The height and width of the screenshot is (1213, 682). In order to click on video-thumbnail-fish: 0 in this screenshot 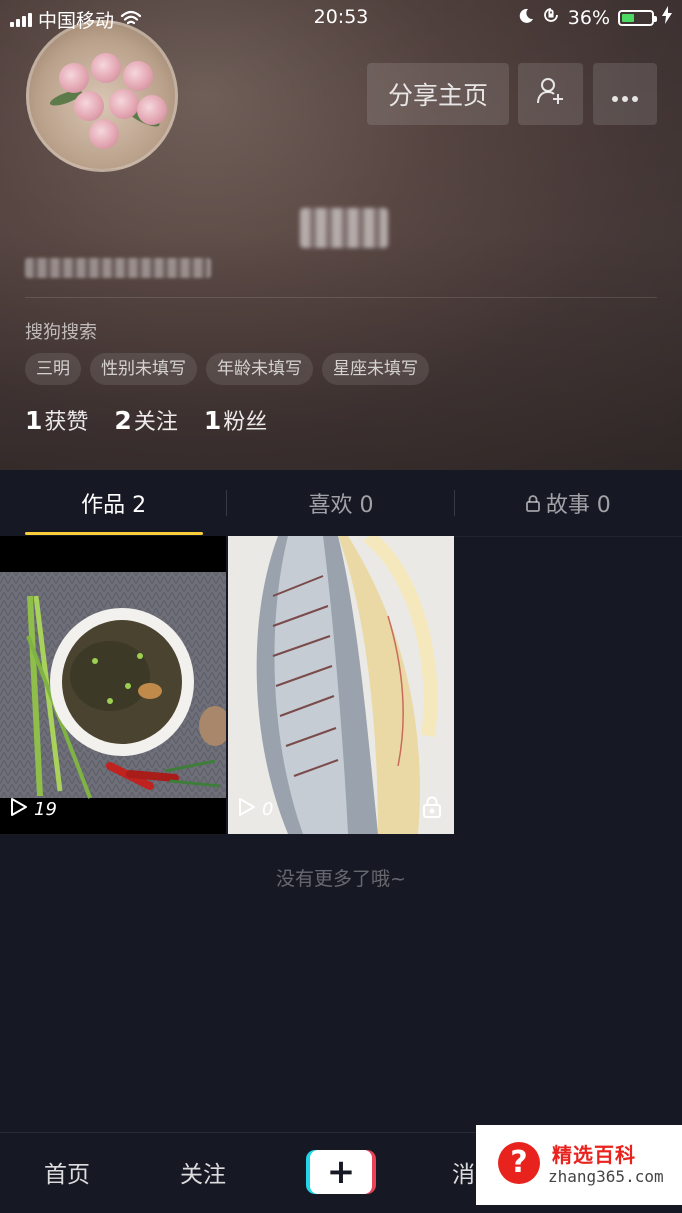, I will do `click(341, 685)`.